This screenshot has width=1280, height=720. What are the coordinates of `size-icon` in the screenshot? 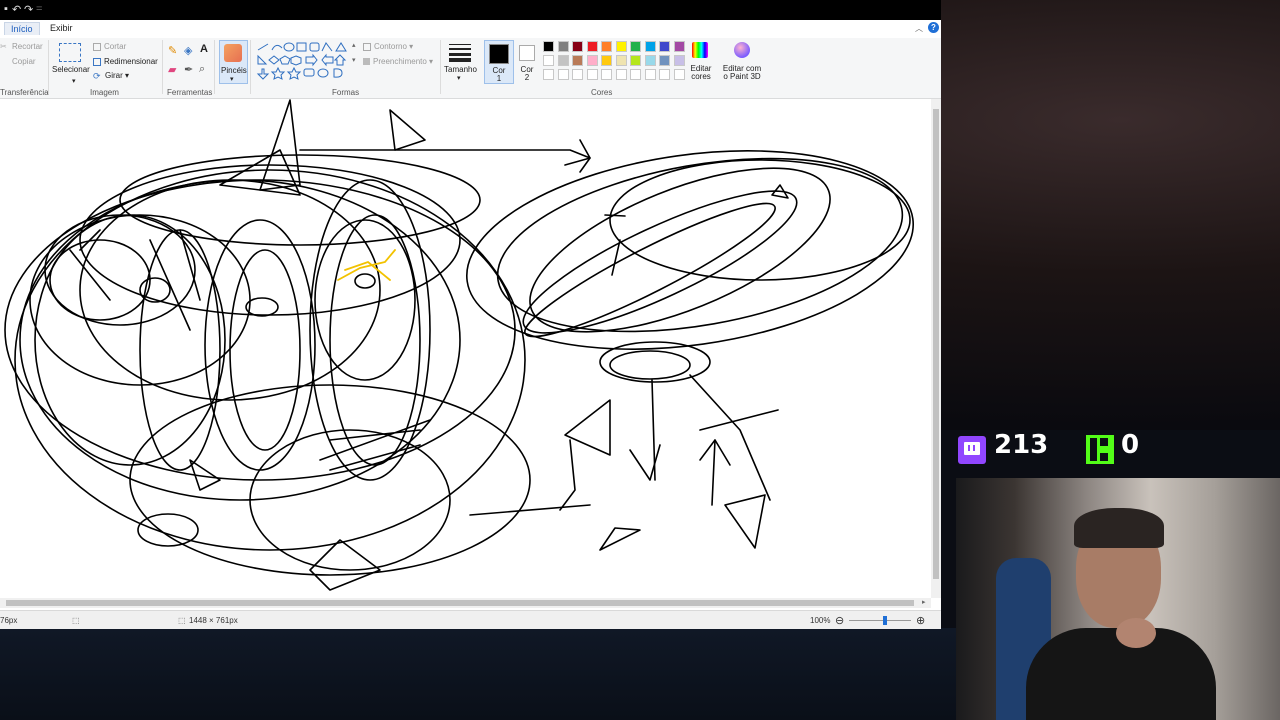 It's located at (460, 52).